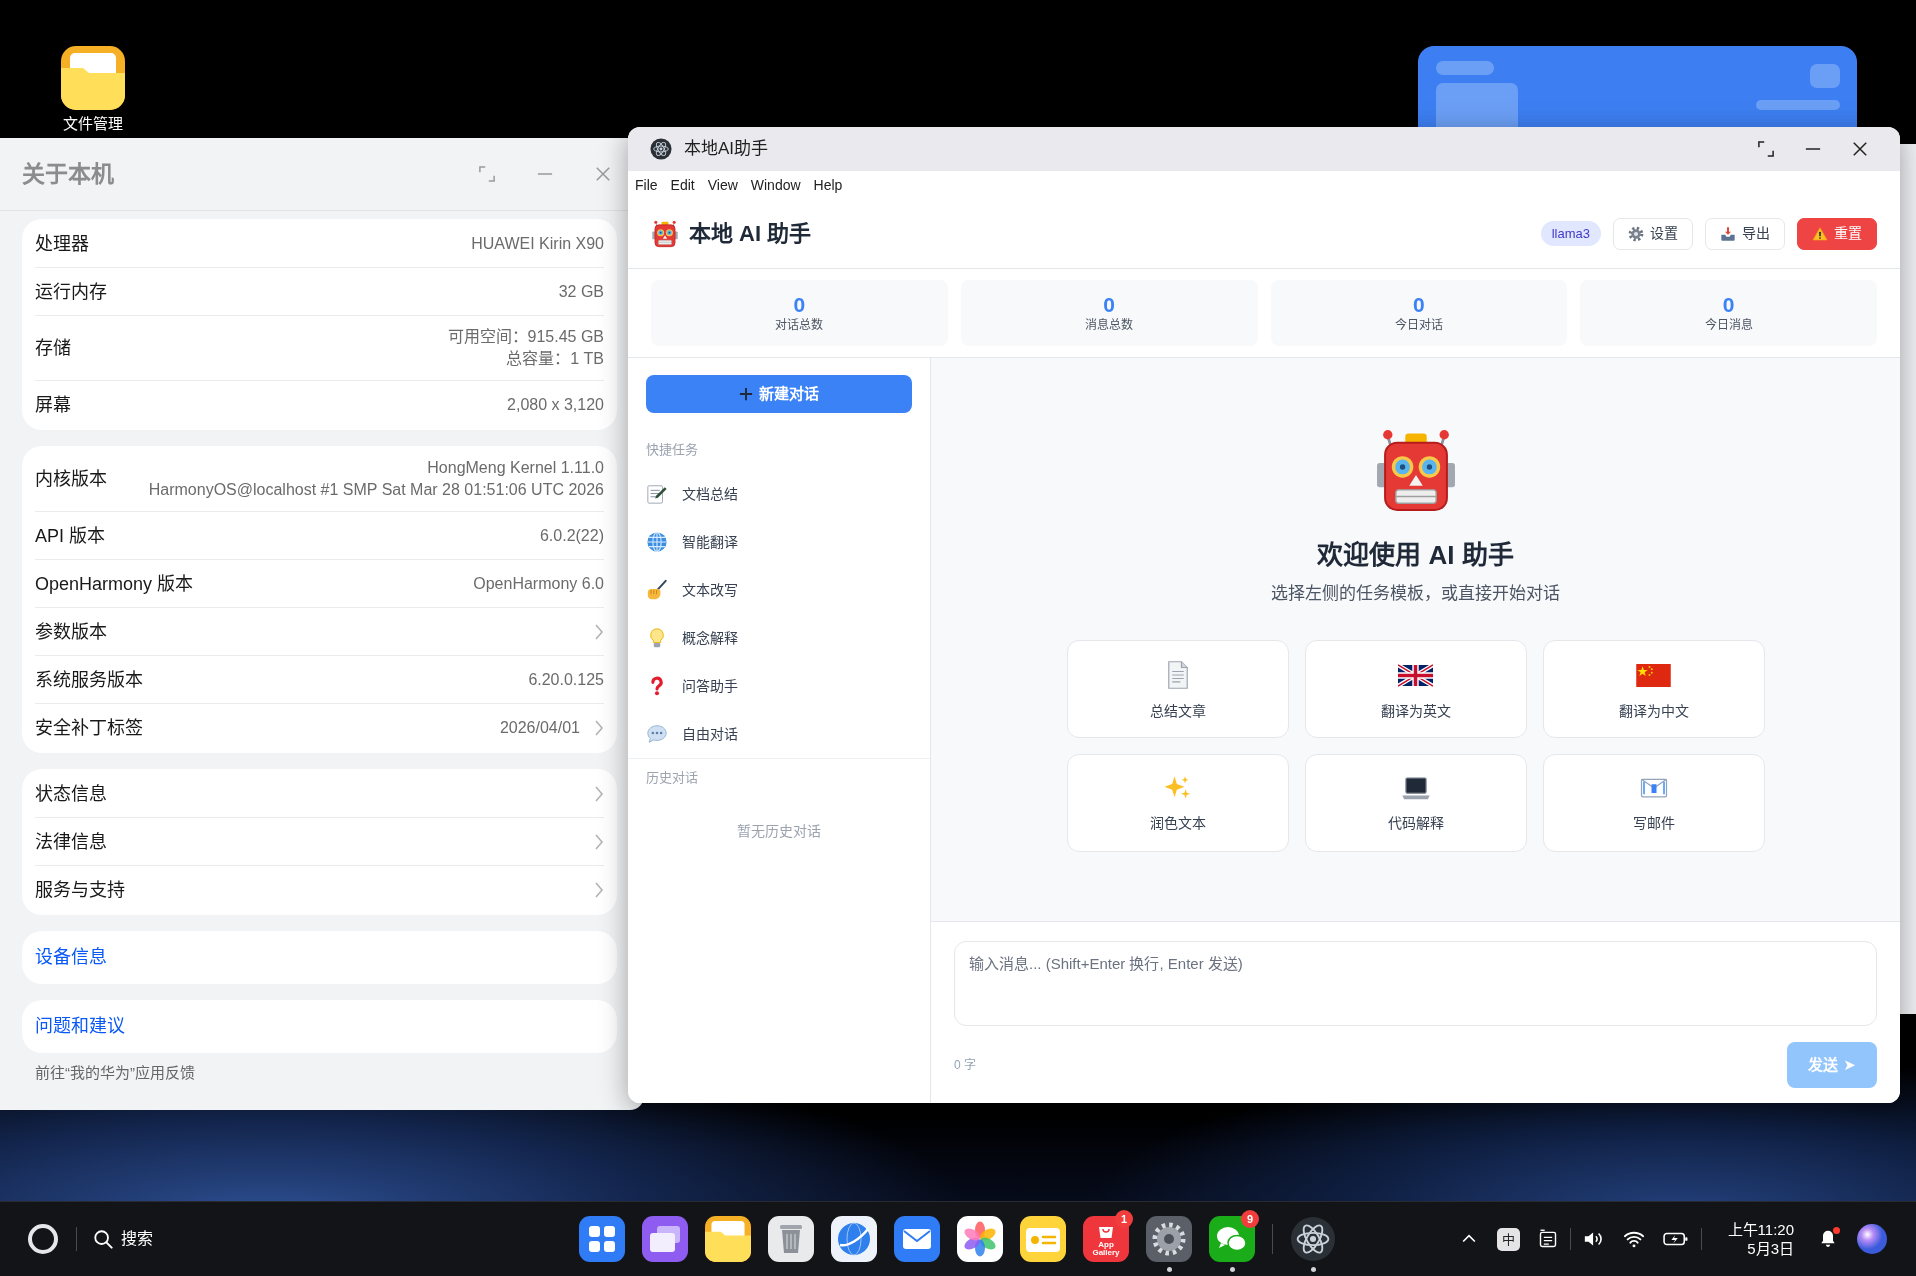 The width and height of the screenshot is (1916, 1276). I want to click on row-label: 安全补丁标签, so click(89, 728).